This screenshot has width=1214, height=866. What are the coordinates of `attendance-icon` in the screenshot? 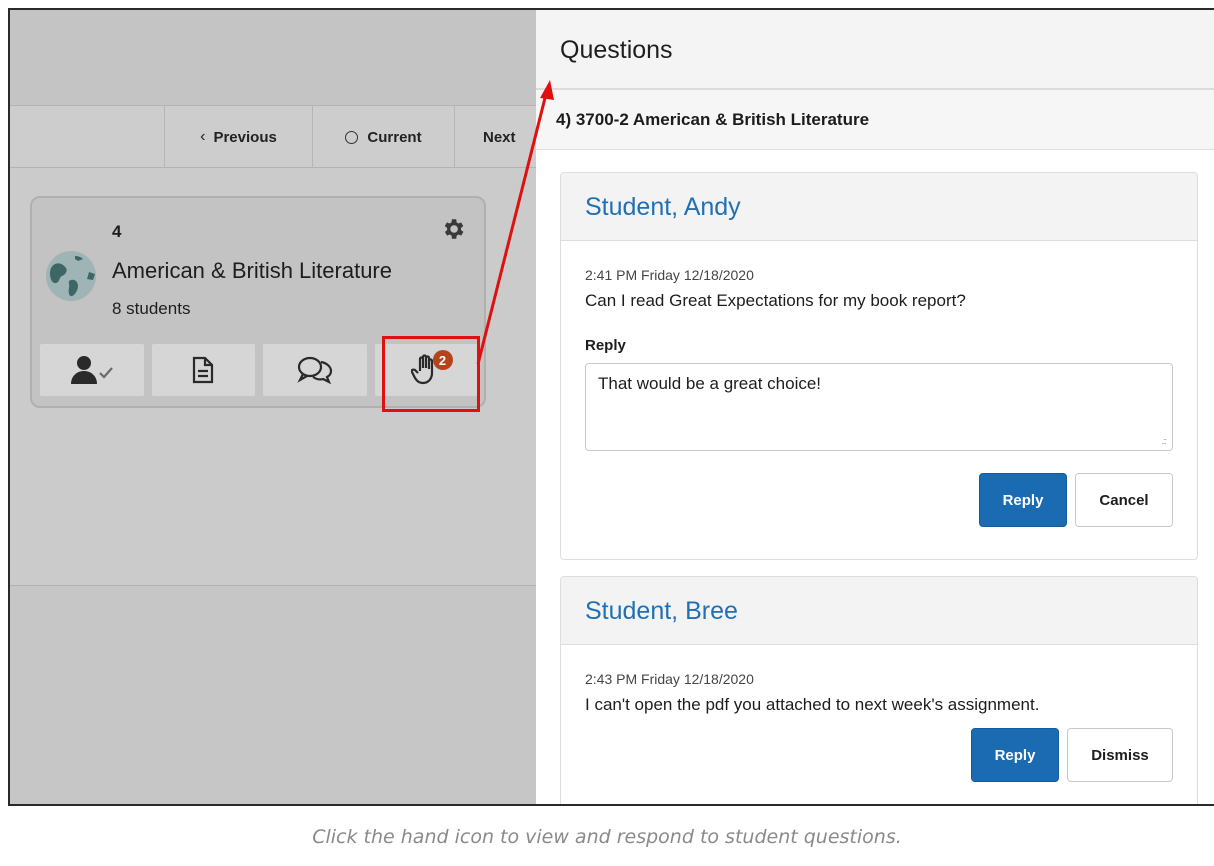 It's located at (91, 370).